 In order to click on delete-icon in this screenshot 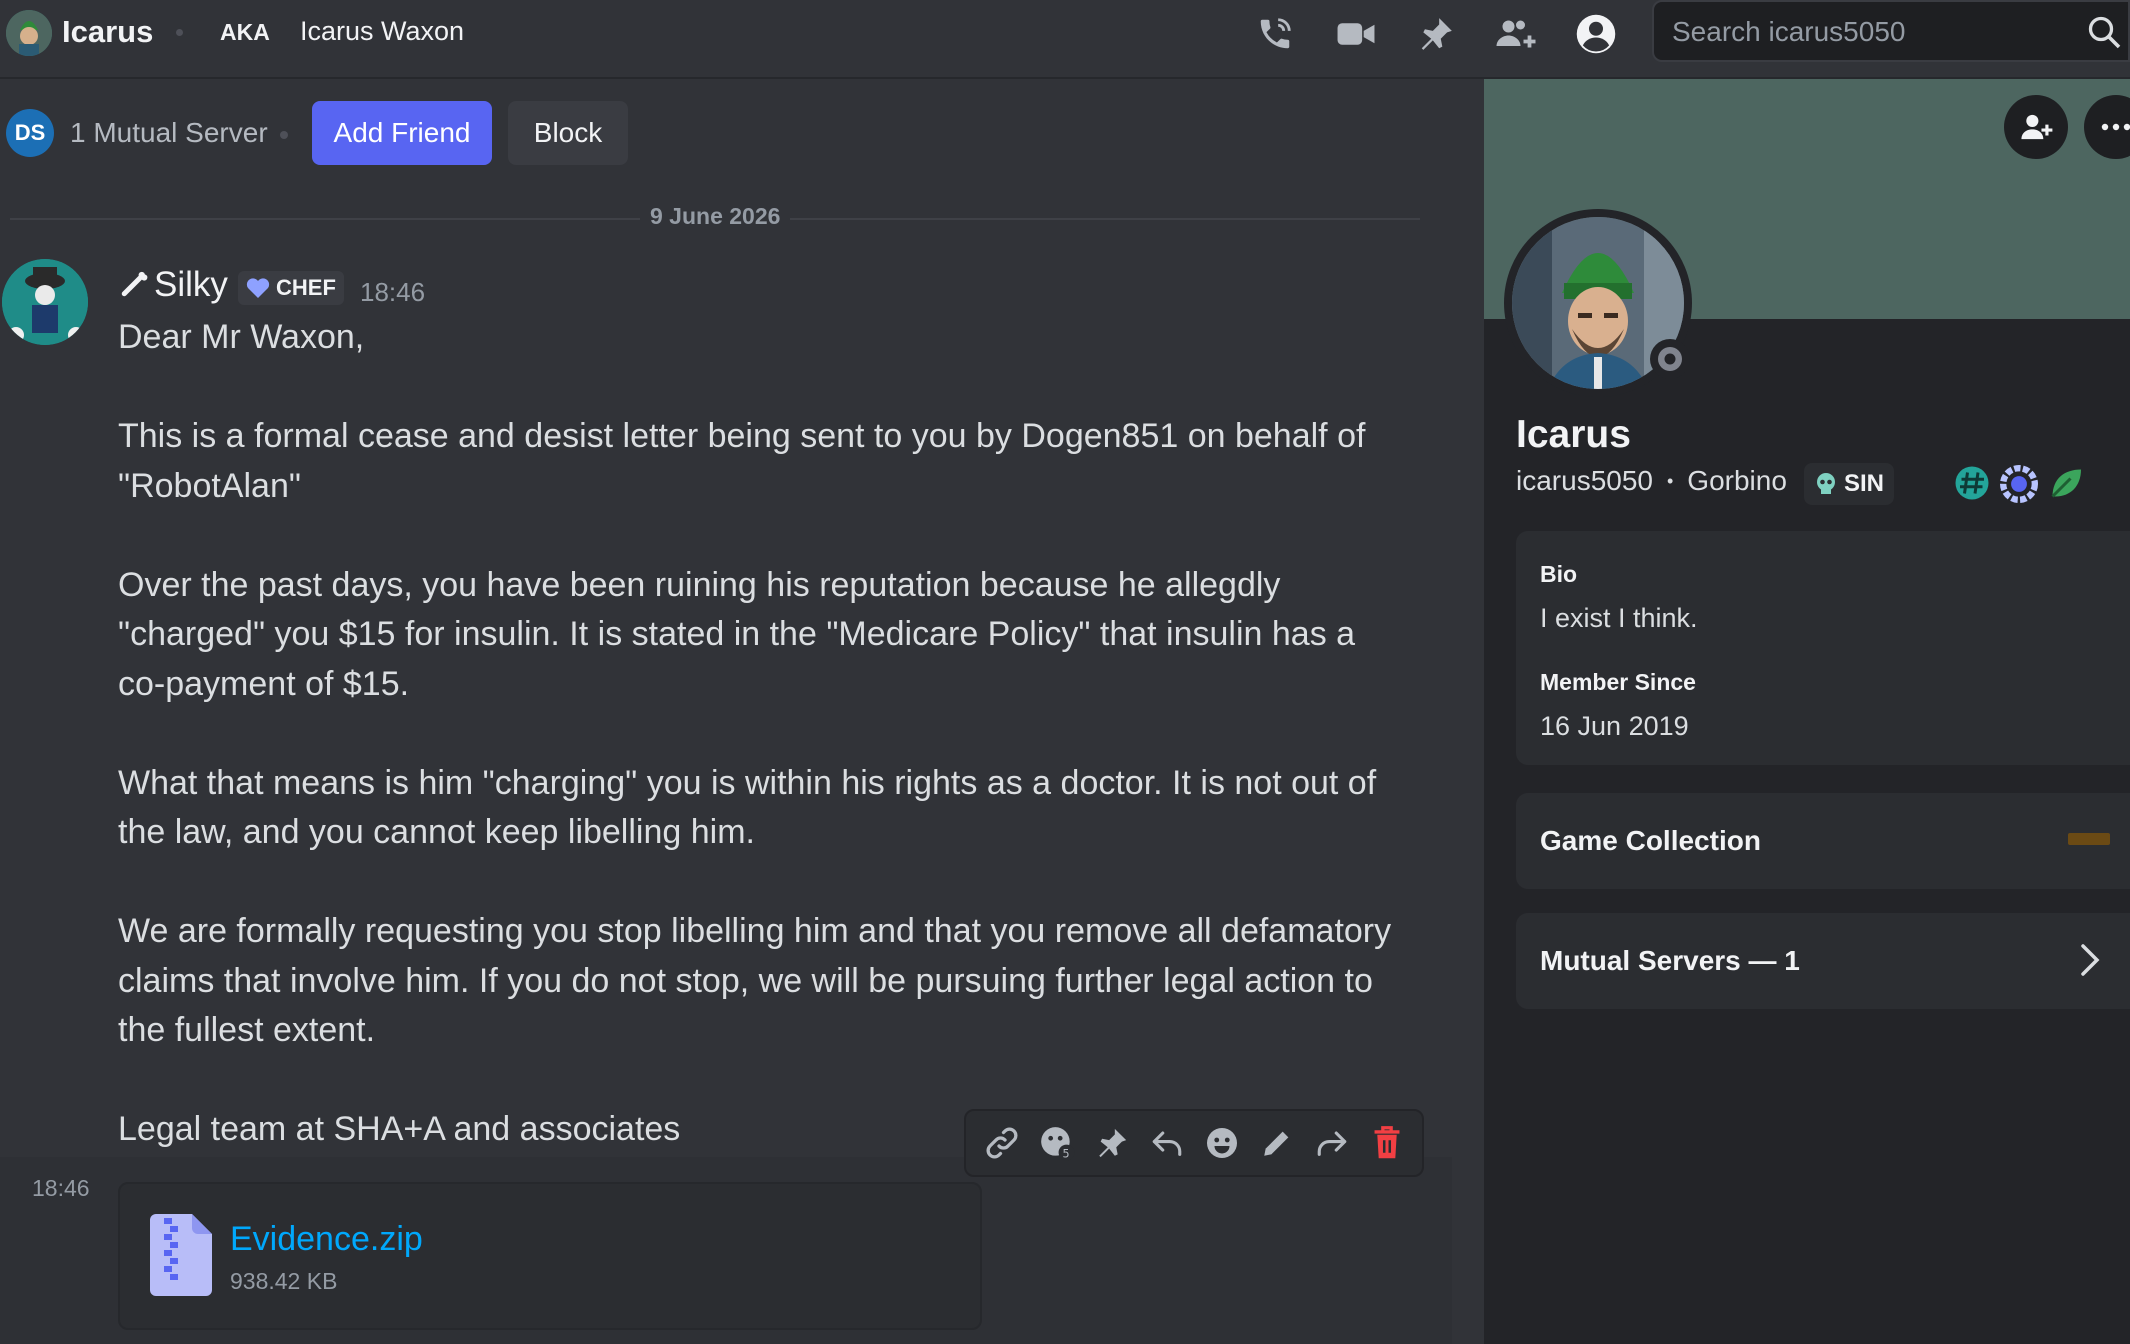, I will do `click(1387, 1143)`.